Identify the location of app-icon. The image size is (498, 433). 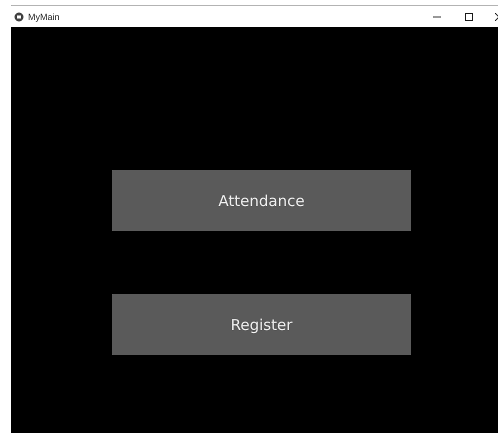
(19, 17).